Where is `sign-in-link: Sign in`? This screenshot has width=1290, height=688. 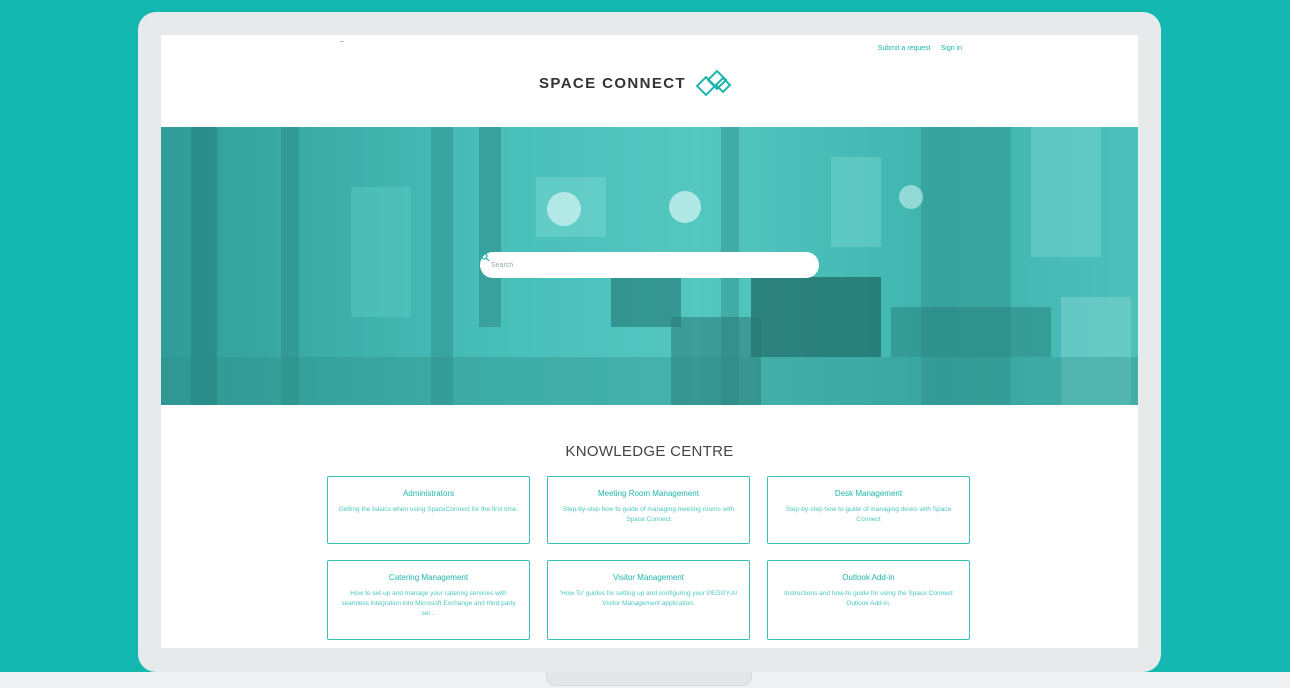 sign-in-link: Sign in is located at coordinates (951, 48).